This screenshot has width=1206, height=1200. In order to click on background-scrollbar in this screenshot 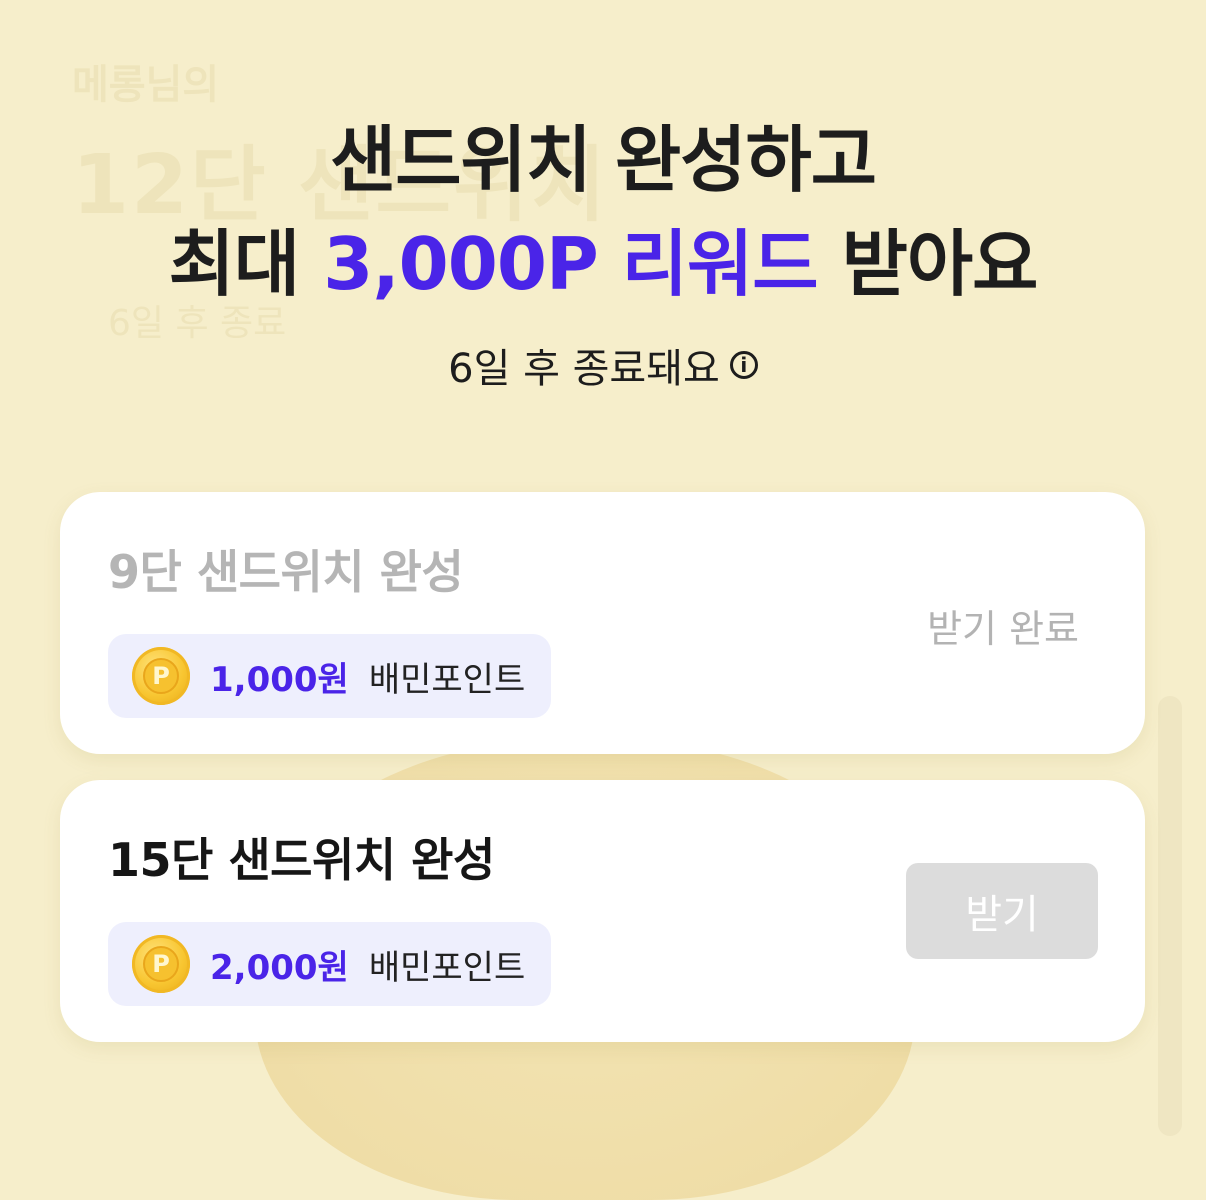, I will do `click(1170, 916)`.